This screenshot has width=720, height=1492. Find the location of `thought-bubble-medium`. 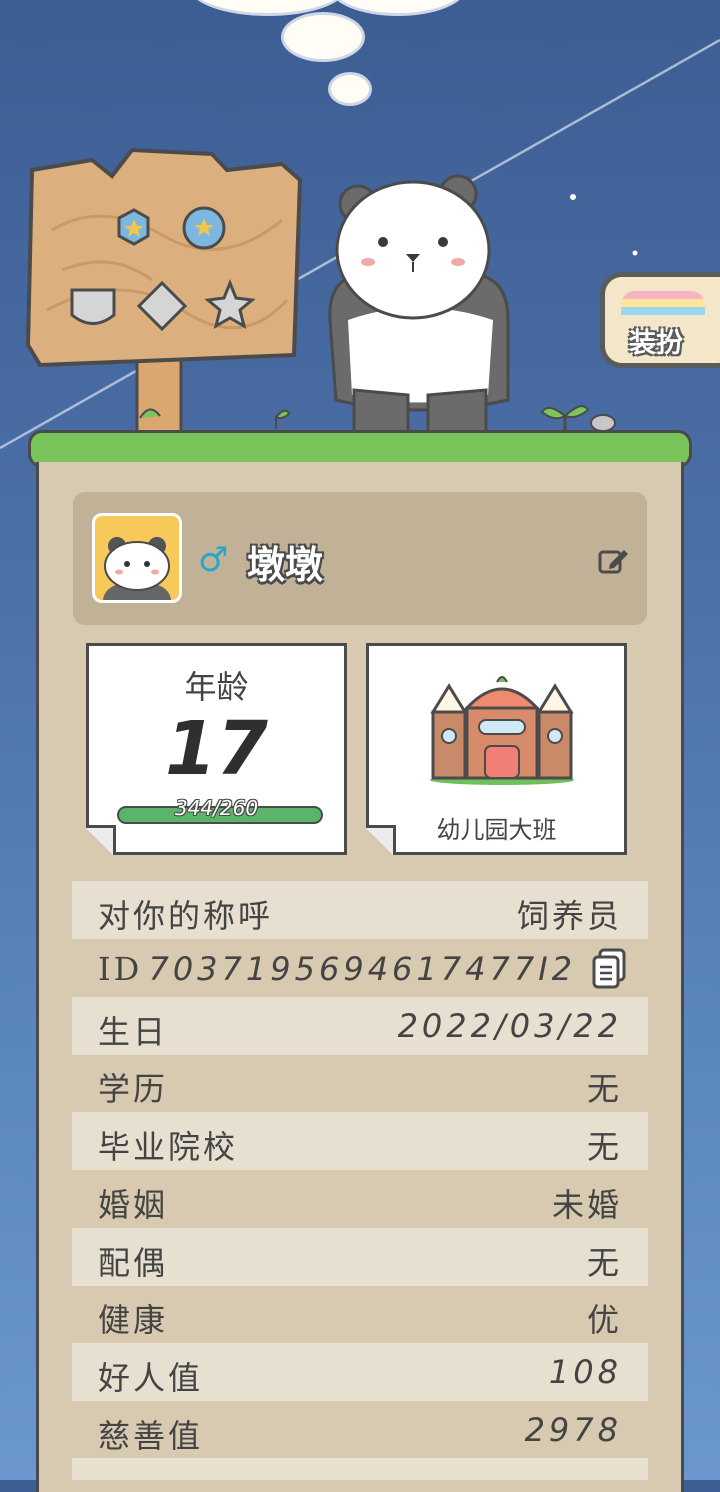

thought-bubble-medium is located at coordinates (323, 37).